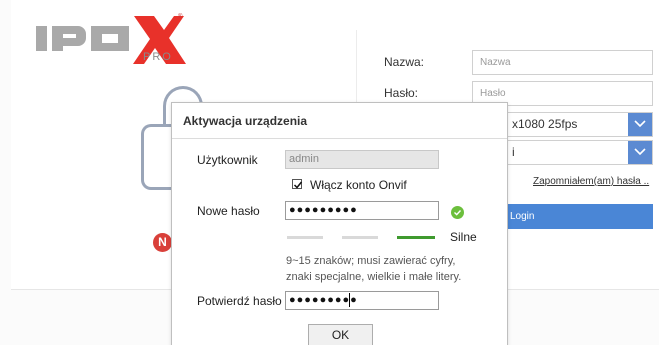 The image size is (659, 345). Describe the element at coordinates (158, 57) in the screenshot. I see `logo-subtitle: PRO` at that location.